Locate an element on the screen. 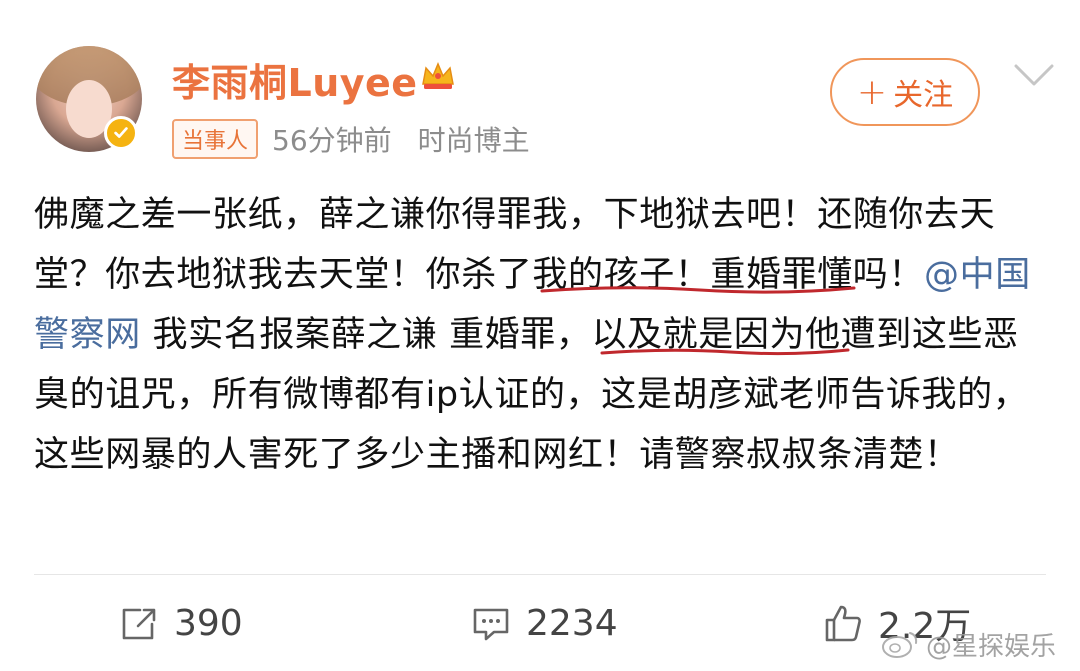  role-badge: 当事人 is located at coordinates (215, 139).